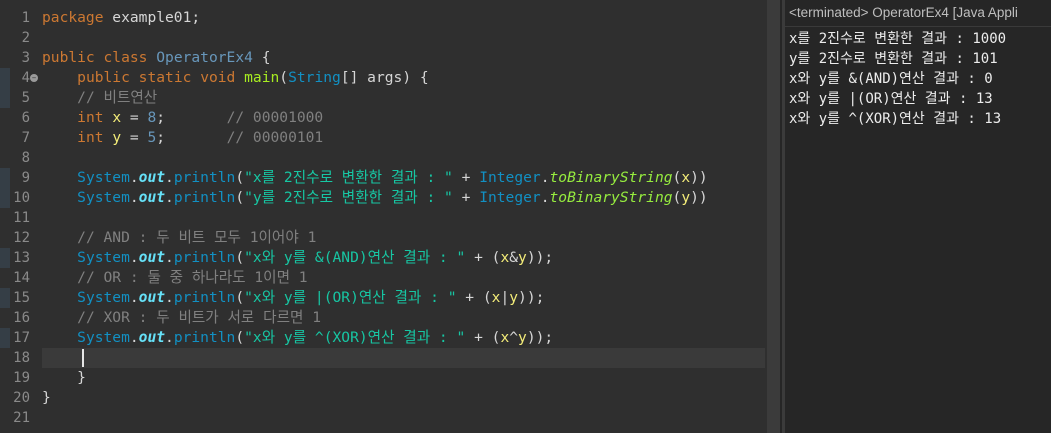 The width and height of the screenshot is (1051, 433). Describe the element at coordinates (25, 58) in the screenshot. I see `line-number: 3` at that location.